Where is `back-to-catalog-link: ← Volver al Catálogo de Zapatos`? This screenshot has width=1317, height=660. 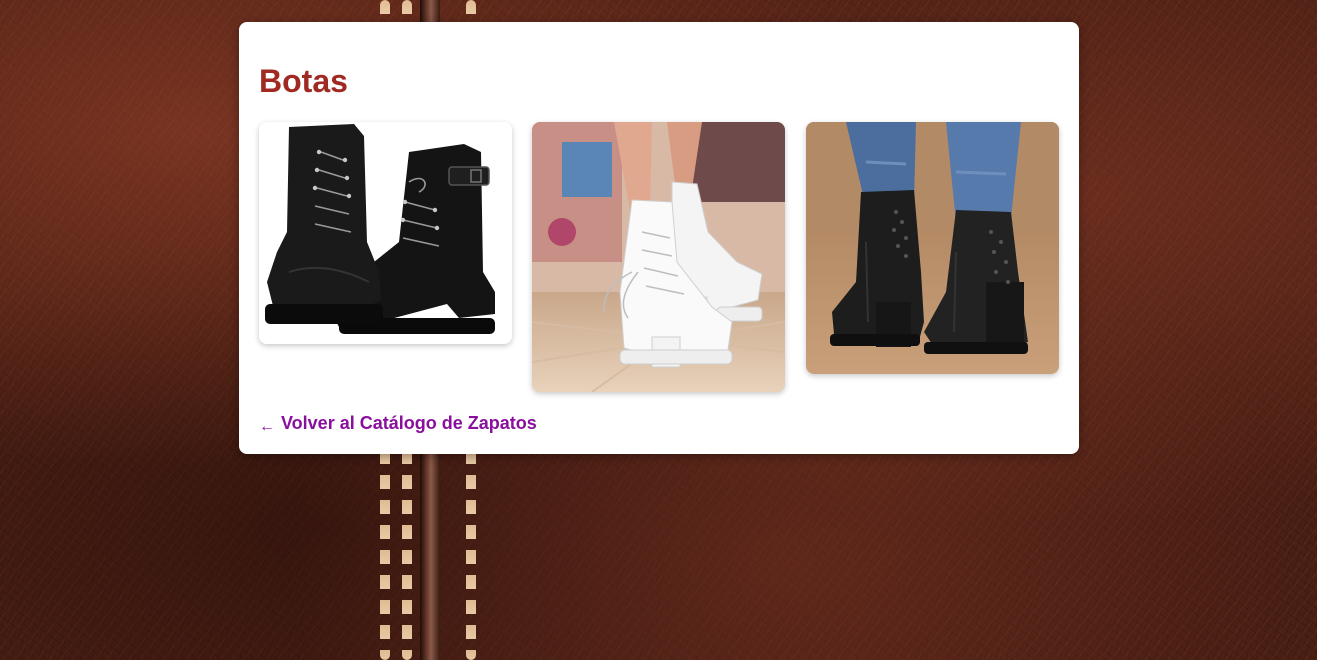
back-to-catalog-link: ← Volver al Catálogo de Zapatos is located at coordinates (398, 424).